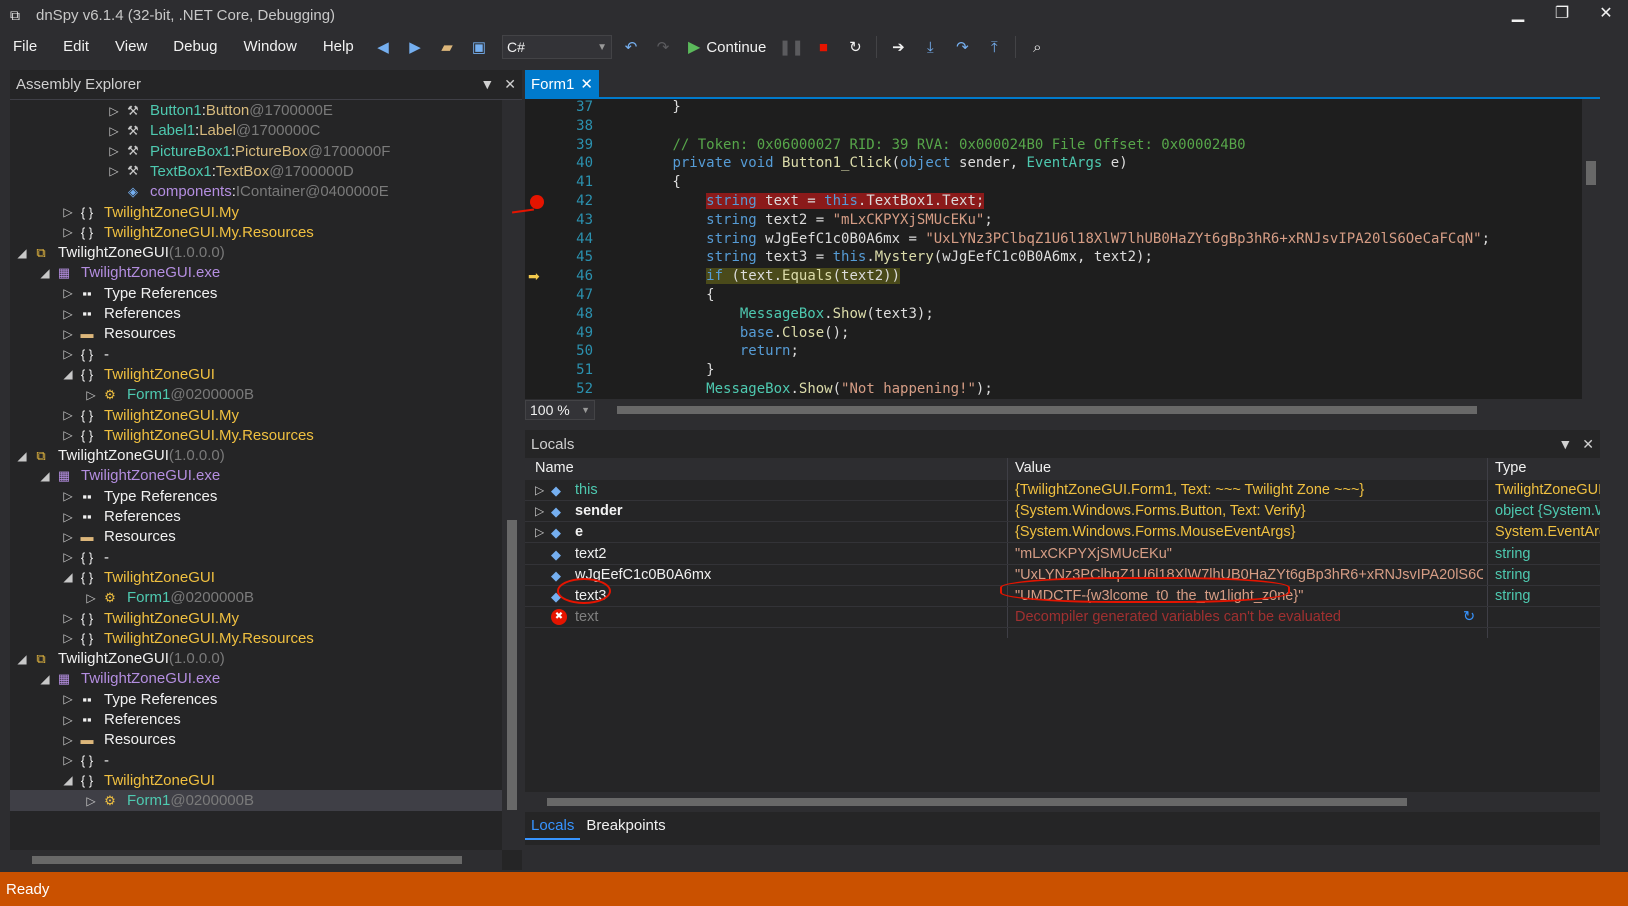 This screenshot has width=1628, height=906. I want to click on menu-debug: Debug, so click(195, 47).